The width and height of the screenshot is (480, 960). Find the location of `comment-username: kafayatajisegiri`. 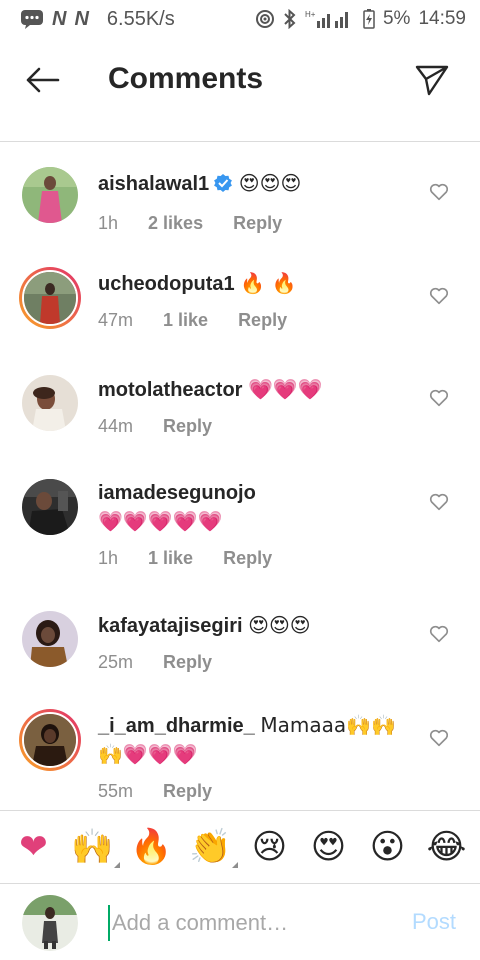

comment-username: kafayatajisegiri is located at coordinates (170, 626).